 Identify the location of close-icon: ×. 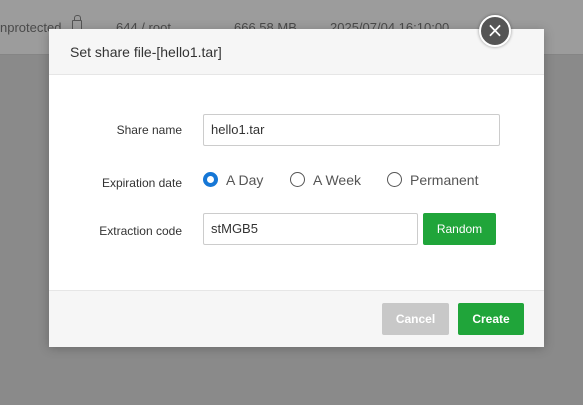
(495, 31).